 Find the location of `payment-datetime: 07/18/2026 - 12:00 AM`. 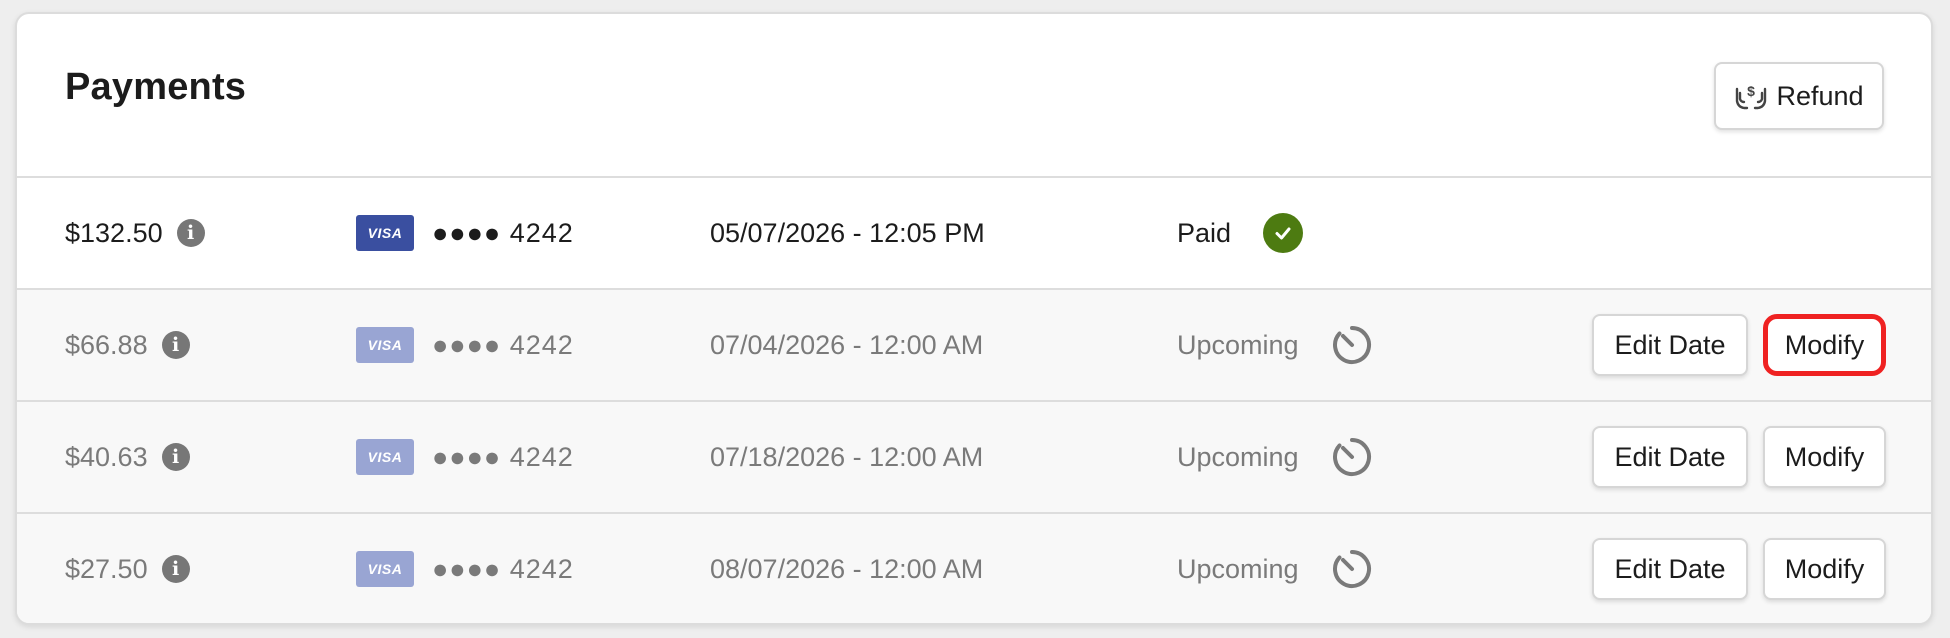

payment-datetime: 07/18/2026 - 12:00 AM is located at coordinates (847, 456).